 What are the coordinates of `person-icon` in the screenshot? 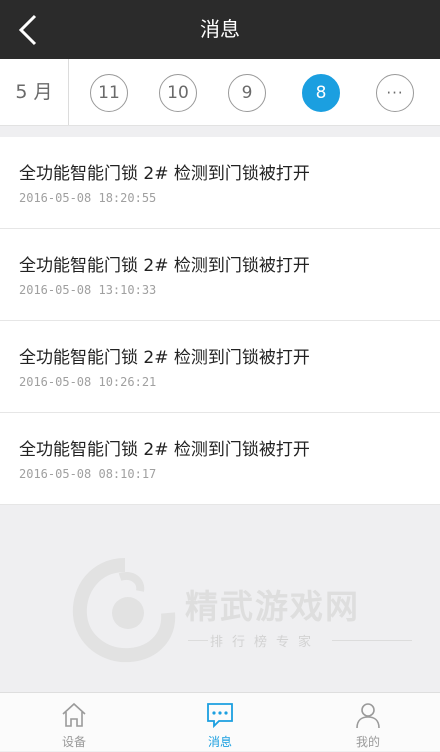 It's located at (368, 716).